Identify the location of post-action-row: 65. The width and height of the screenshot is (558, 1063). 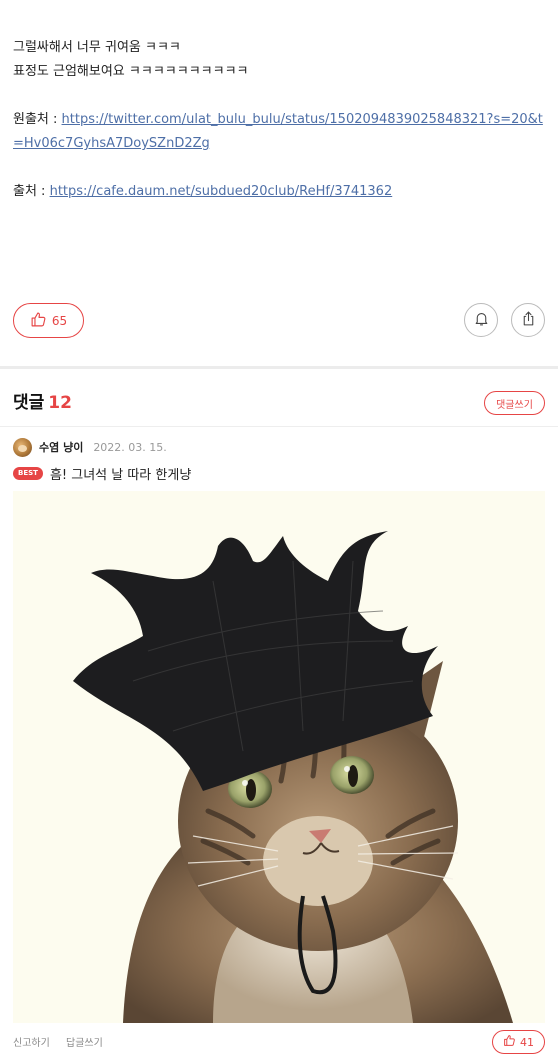
(279, 320).